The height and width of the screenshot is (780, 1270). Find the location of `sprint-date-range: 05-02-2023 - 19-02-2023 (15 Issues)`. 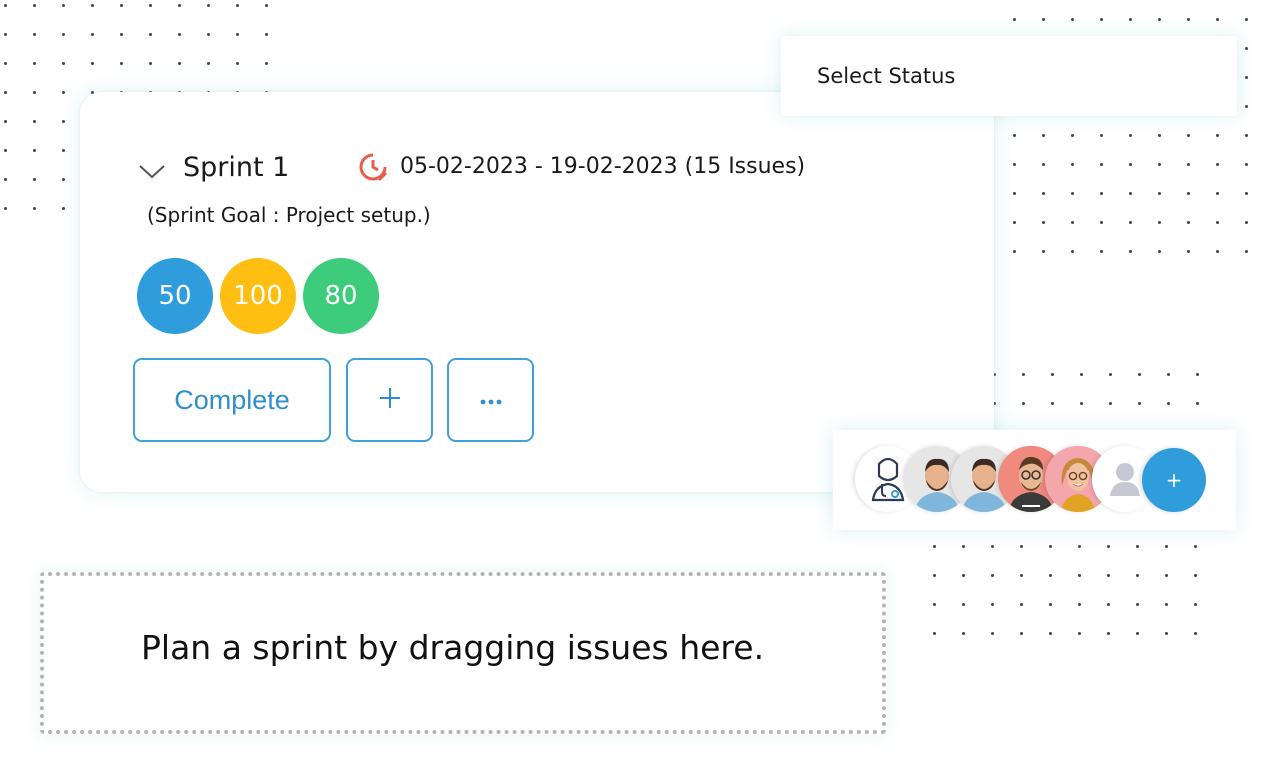

sprint-date-range: 05-02-2023 - 19-02-2023 (15 Issues) is located at coordinates (603, 166).